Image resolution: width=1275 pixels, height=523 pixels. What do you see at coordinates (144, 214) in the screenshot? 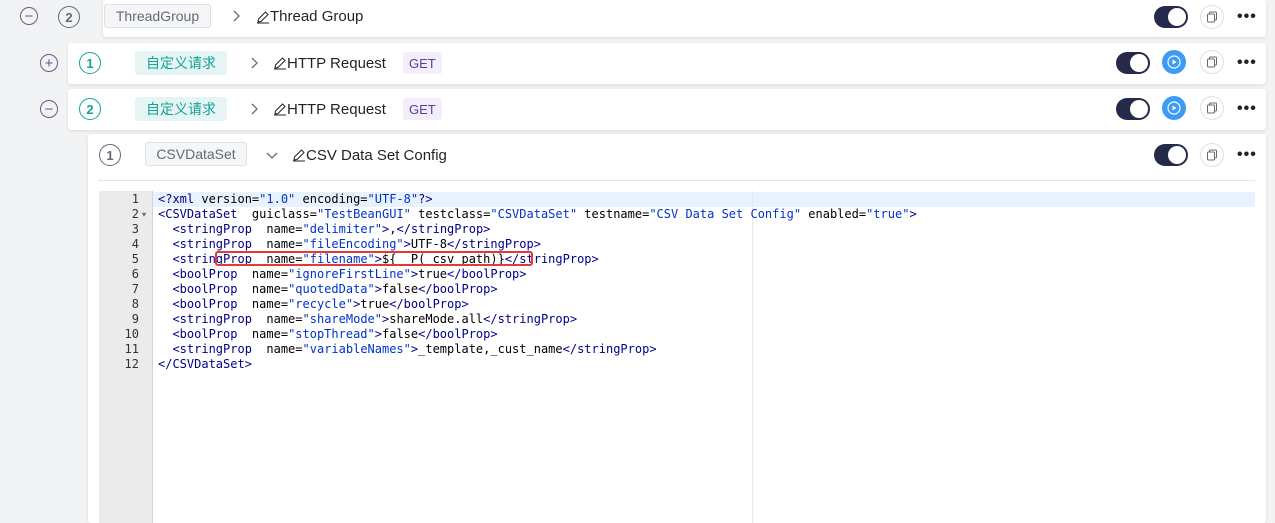
I see `fold-arrow-icon: ▾` at bounding box center [144, 214].